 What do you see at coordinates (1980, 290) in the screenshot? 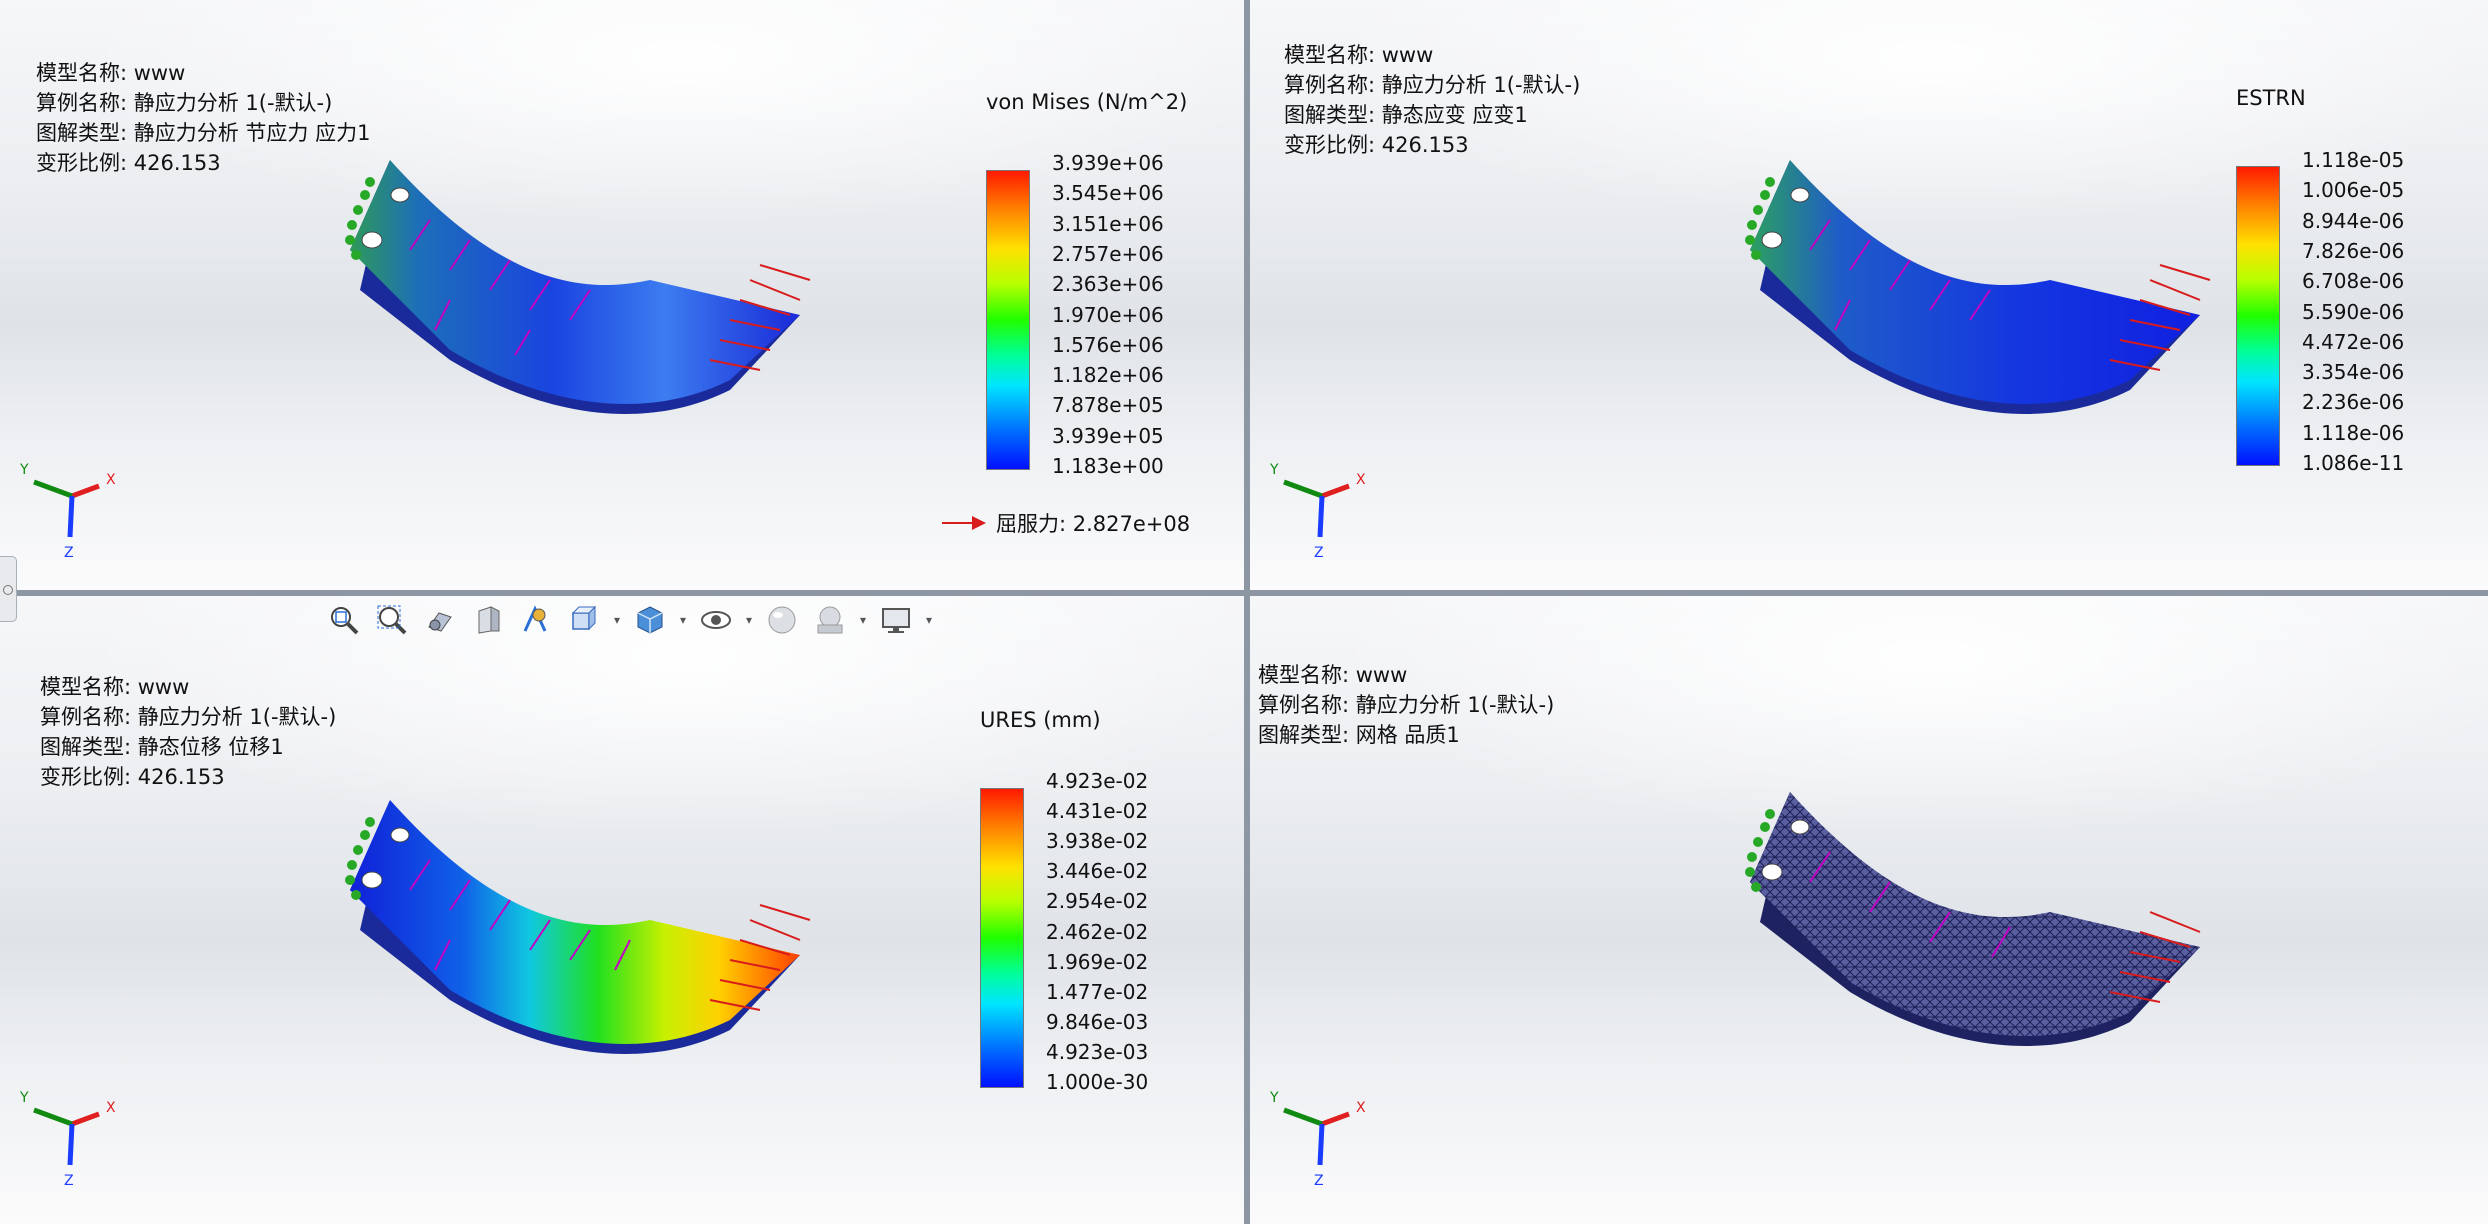
I see `strain-part-model` at bounding box center [1980, 290].